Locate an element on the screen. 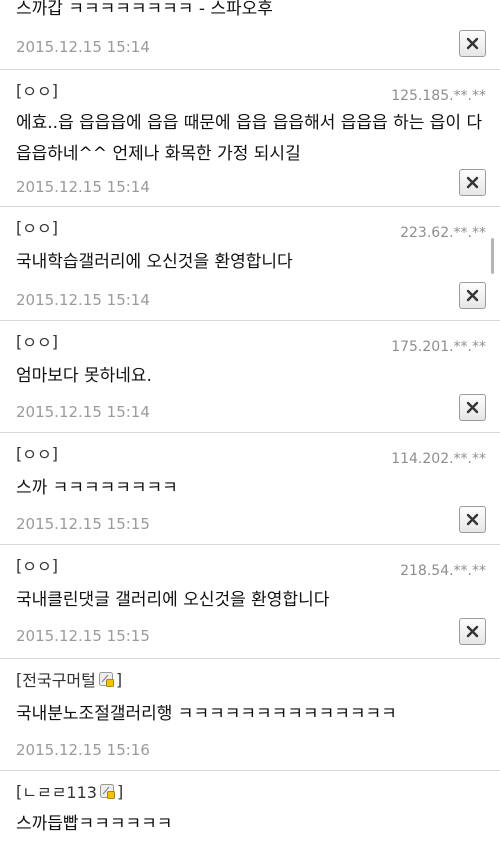  author-ip: 114.202.**.** is located at coordinates (438, 459).